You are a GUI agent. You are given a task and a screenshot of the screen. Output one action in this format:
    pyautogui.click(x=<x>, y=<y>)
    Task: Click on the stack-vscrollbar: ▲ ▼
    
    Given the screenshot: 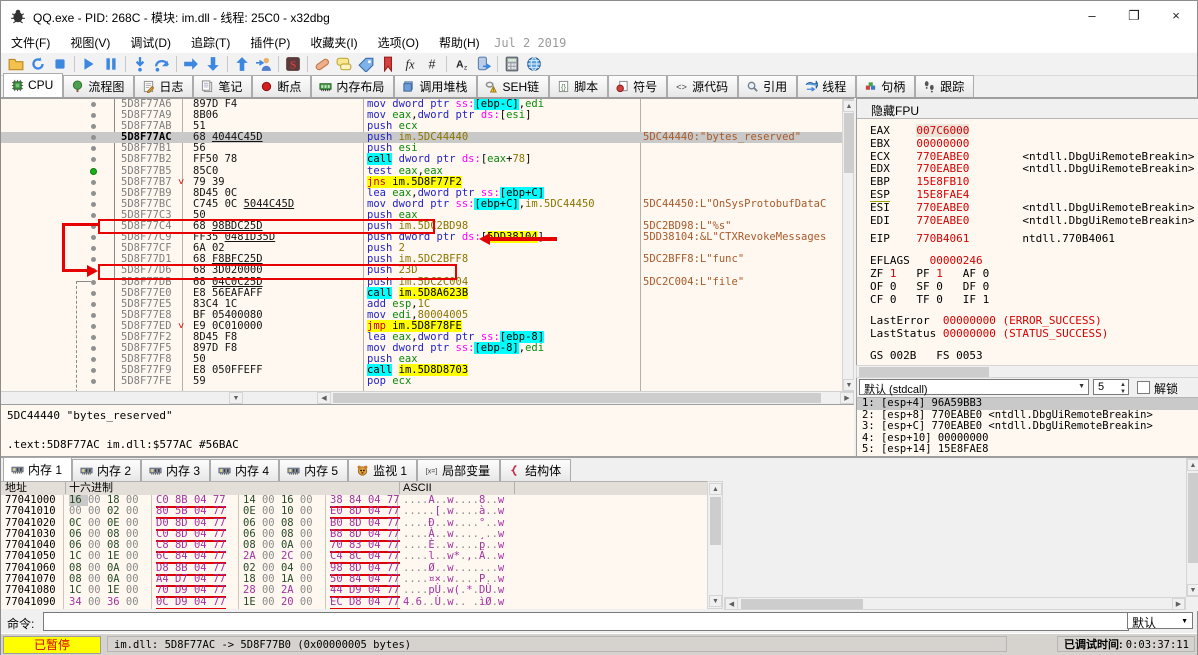 What is the action you would take?
    pyautogui.click(x=1192, y=527)
    